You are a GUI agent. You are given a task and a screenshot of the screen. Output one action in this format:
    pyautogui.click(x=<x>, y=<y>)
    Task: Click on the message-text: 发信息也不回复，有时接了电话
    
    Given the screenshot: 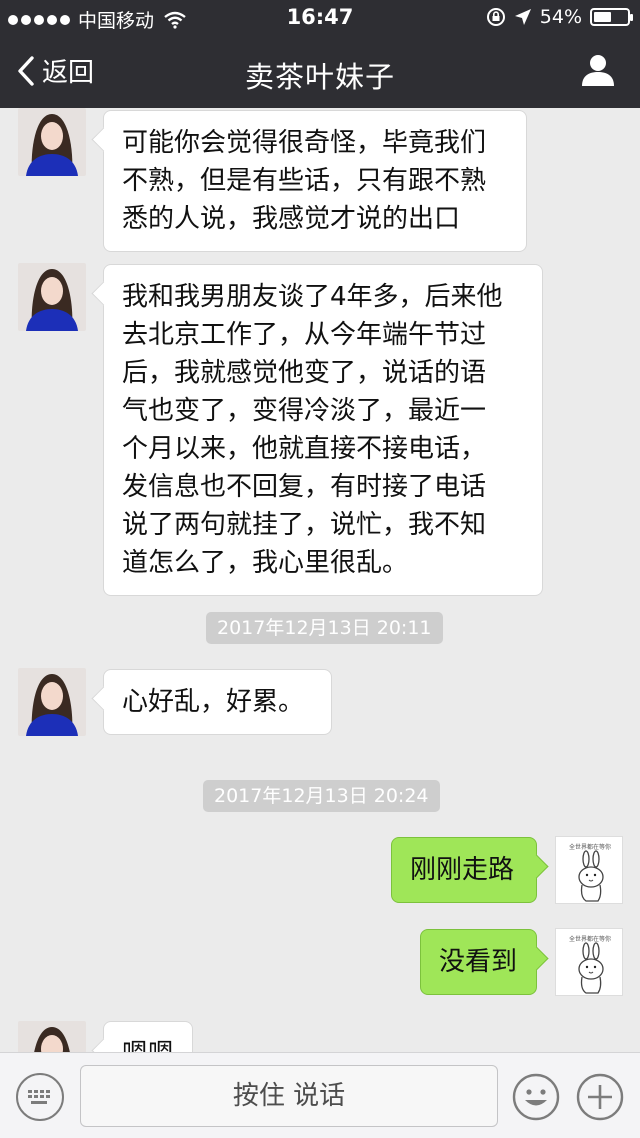 What is the action you would take?
    pyautogui.click(x=304, y=487)
    